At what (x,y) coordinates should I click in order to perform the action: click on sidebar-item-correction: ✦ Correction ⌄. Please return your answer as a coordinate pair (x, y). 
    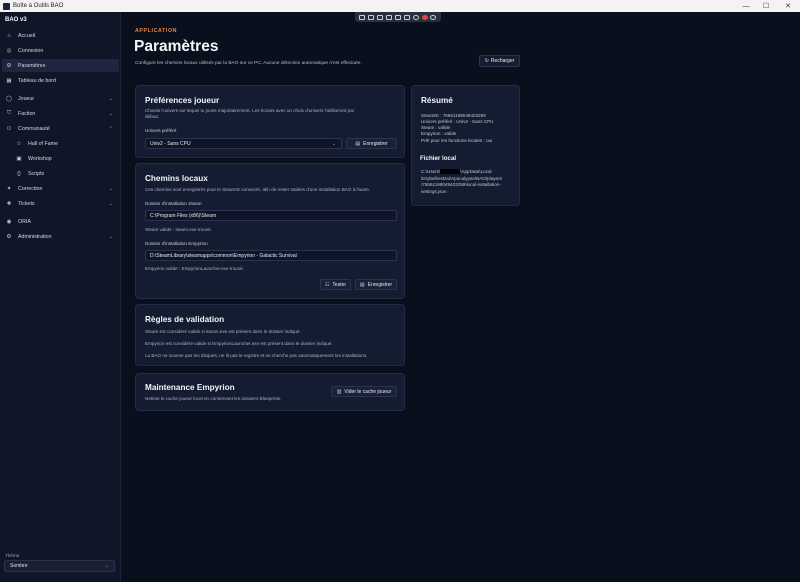
    Looking at the image, I should click on (60, 188).